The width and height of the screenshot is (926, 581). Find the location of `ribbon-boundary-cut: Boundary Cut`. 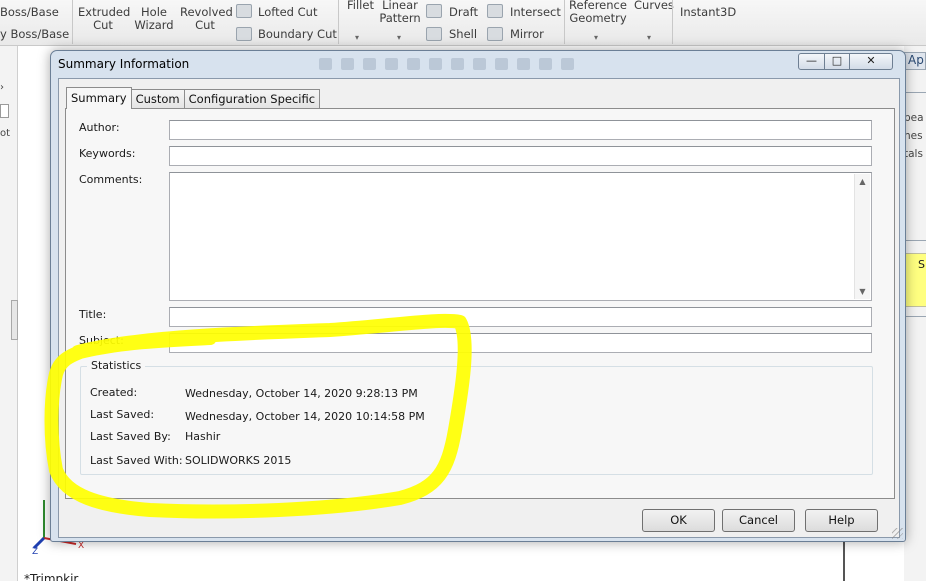

ribbon-boundary-cut: Boundary Cut is located at coordinates (297, 34).